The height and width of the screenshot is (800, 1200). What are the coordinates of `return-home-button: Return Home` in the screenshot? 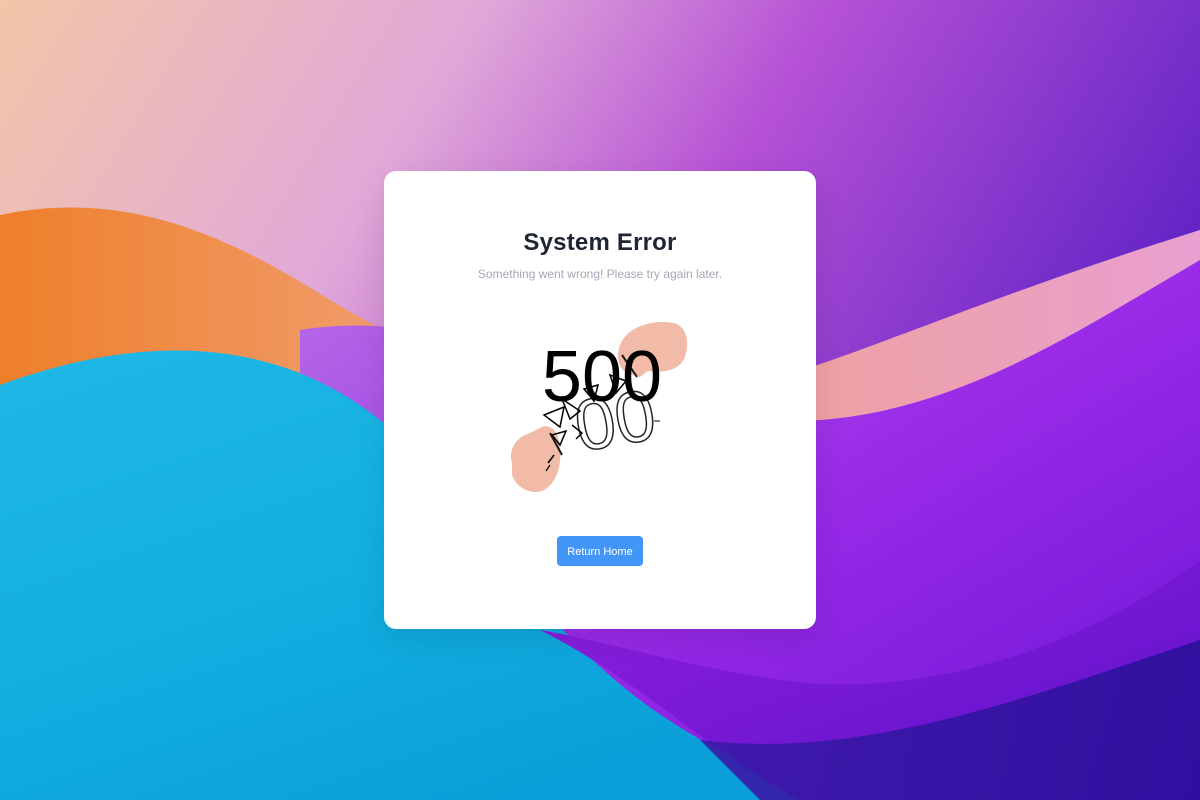 It's located at (600, 551).